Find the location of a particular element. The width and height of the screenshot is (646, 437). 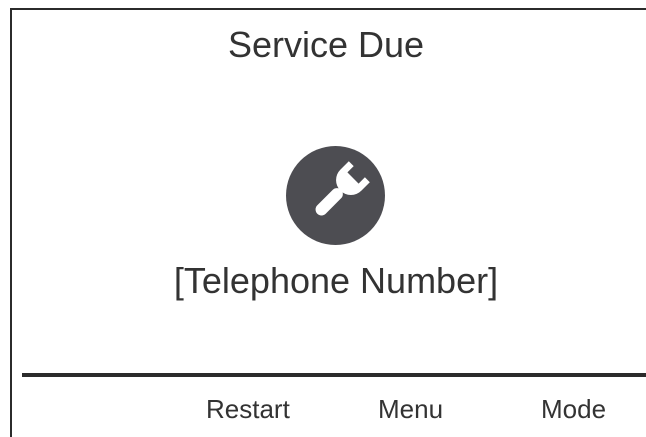

service-telephone-number: [Telephone Number] is located at coordinates (336, 280).